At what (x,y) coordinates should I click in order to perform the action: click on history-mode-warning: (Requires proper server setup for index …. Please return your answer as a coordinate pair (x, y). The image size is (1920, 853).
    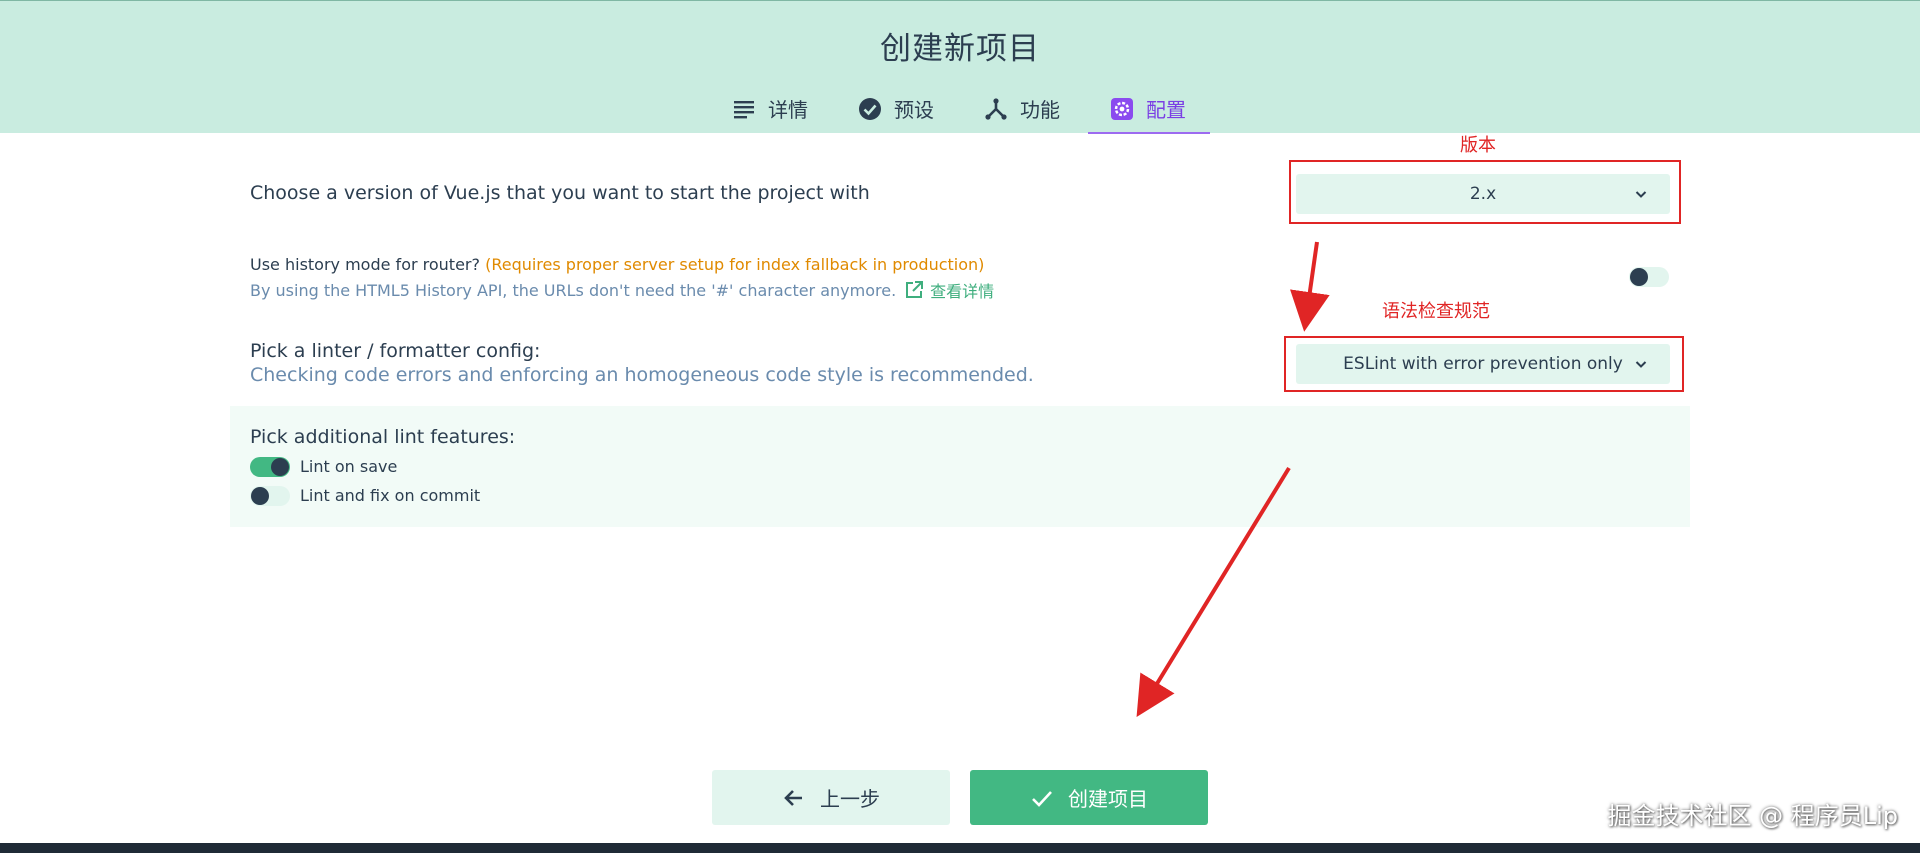
    Looking at the image, I should click on (735, 264).